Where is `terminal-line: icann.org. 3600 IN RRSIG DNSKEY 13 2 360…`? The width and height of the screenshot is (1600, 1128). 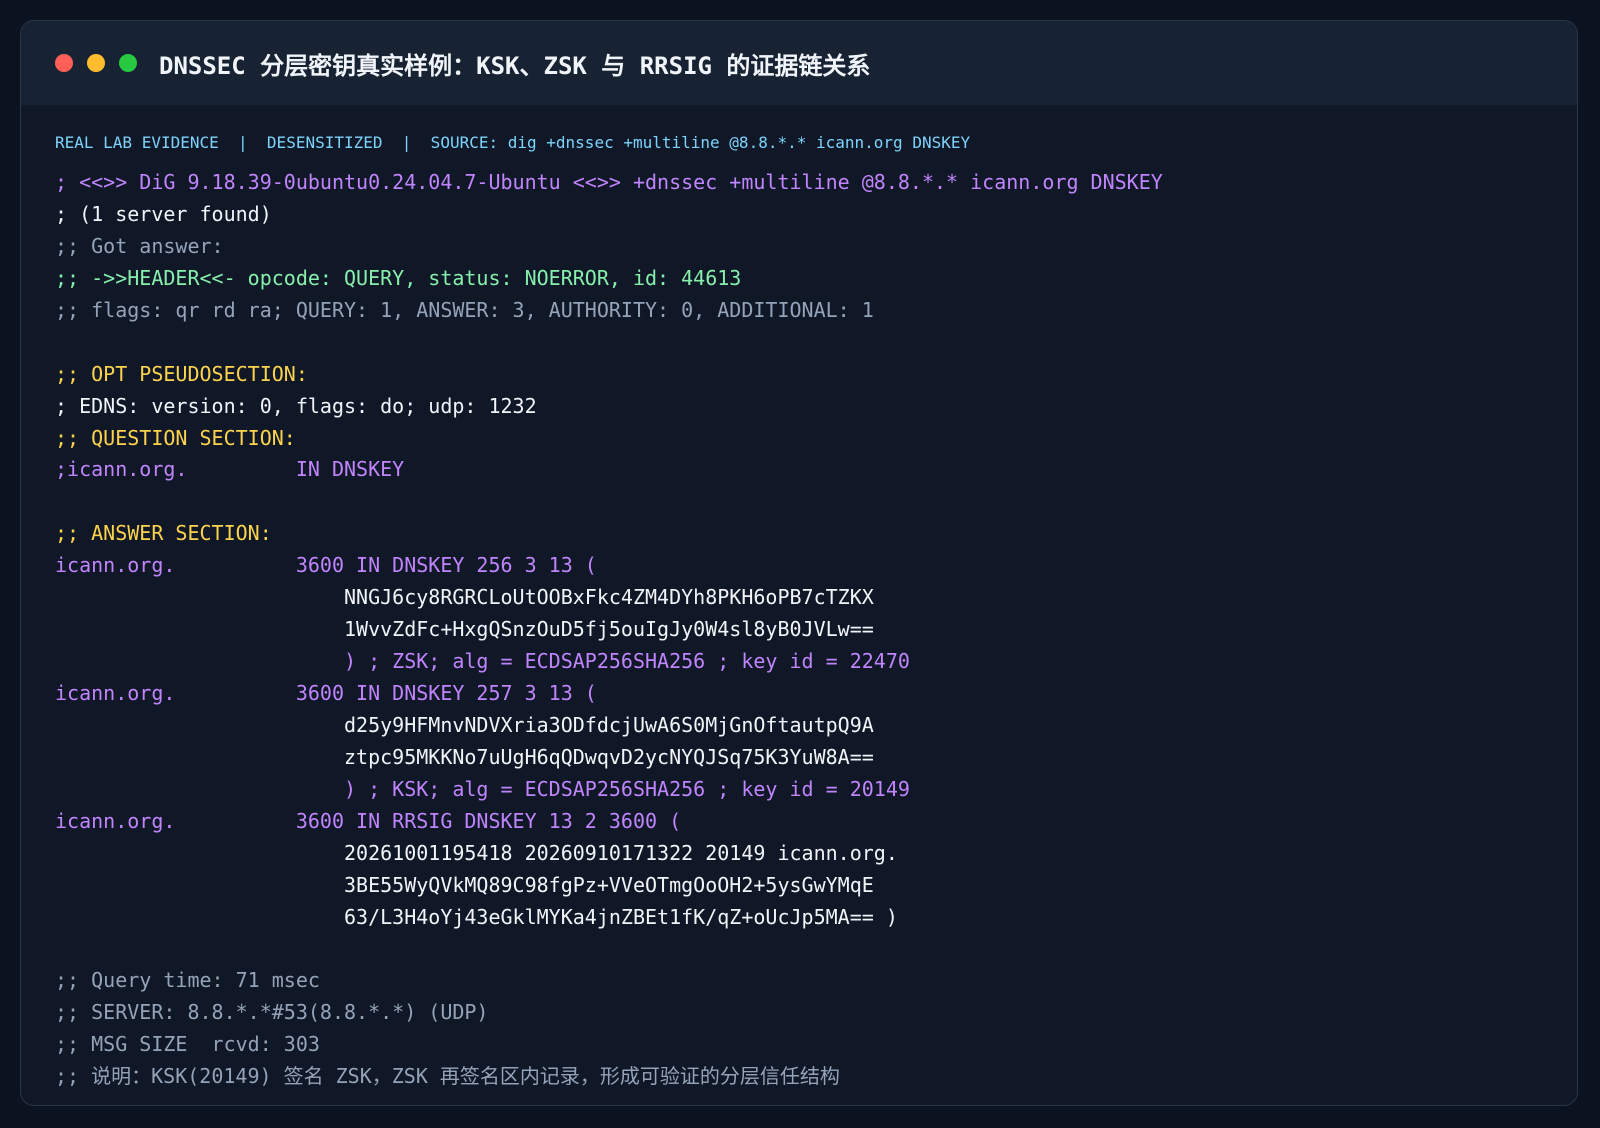
terminal-line: icann.org. 3600 IN RRSIG DNSKEY 13 2 360… is located at coordinates (368, 820).